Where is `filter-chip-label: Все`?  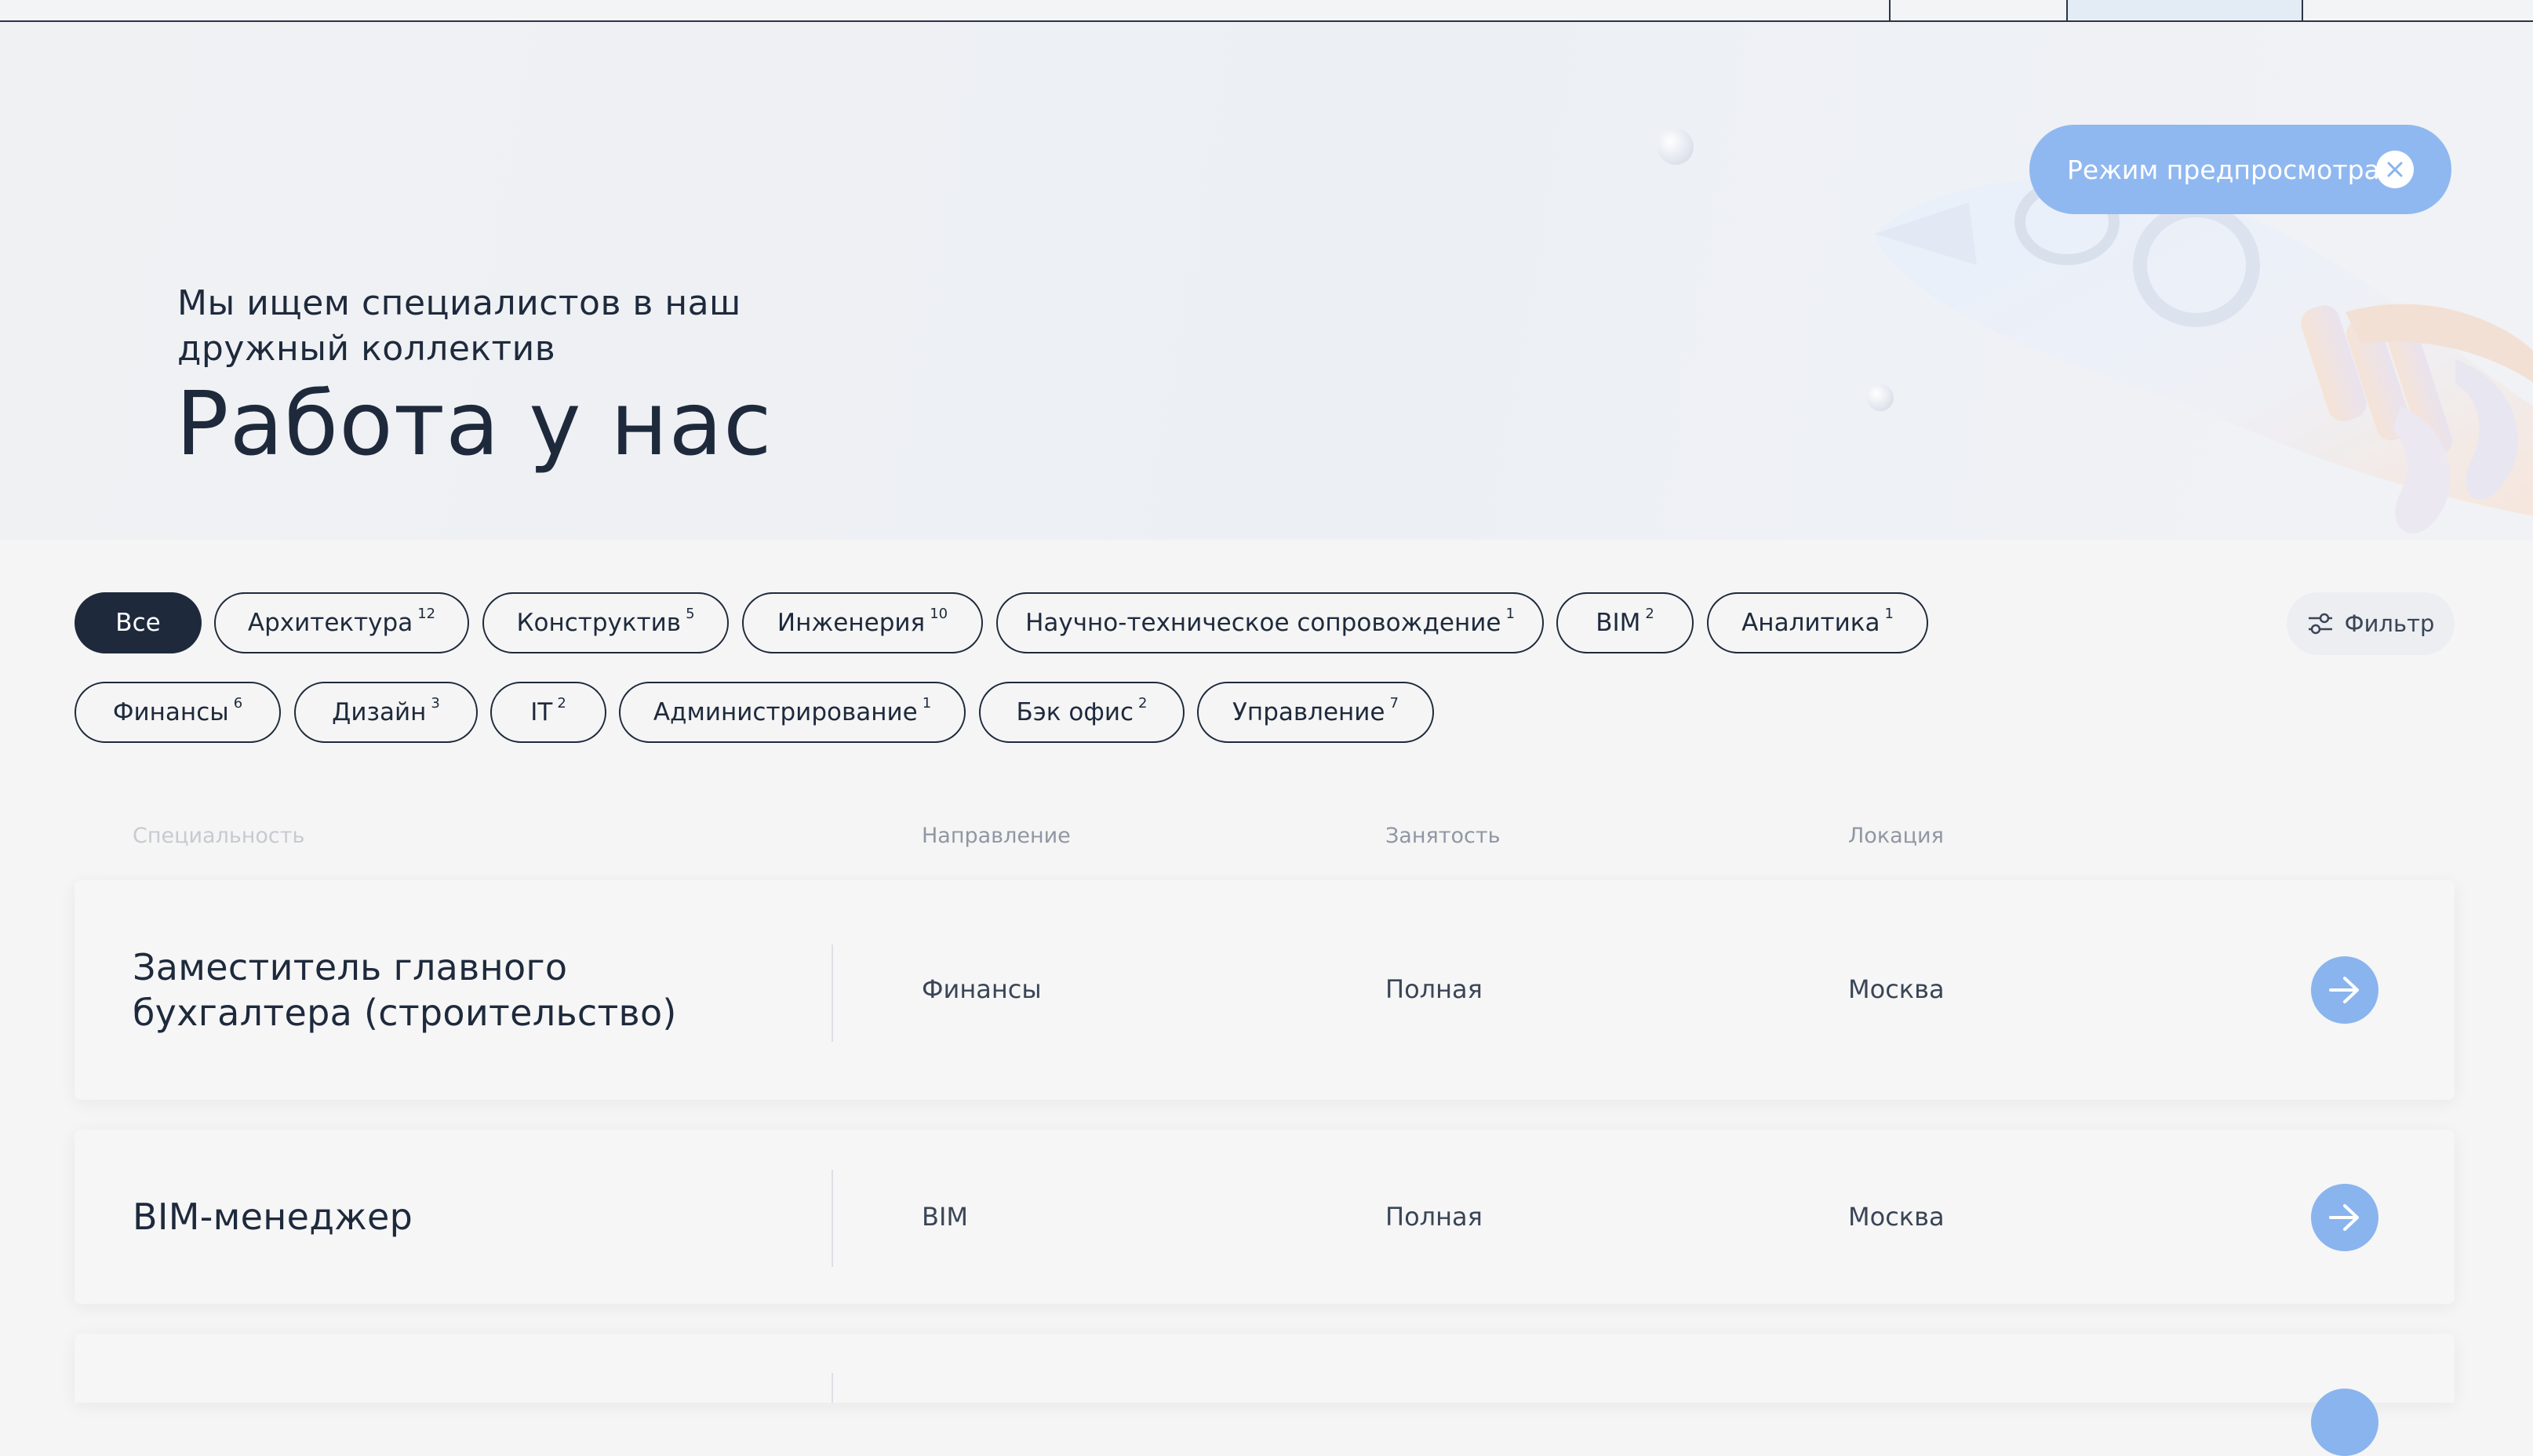
filter-chip-label: Все is located at coordinates (138, 623).